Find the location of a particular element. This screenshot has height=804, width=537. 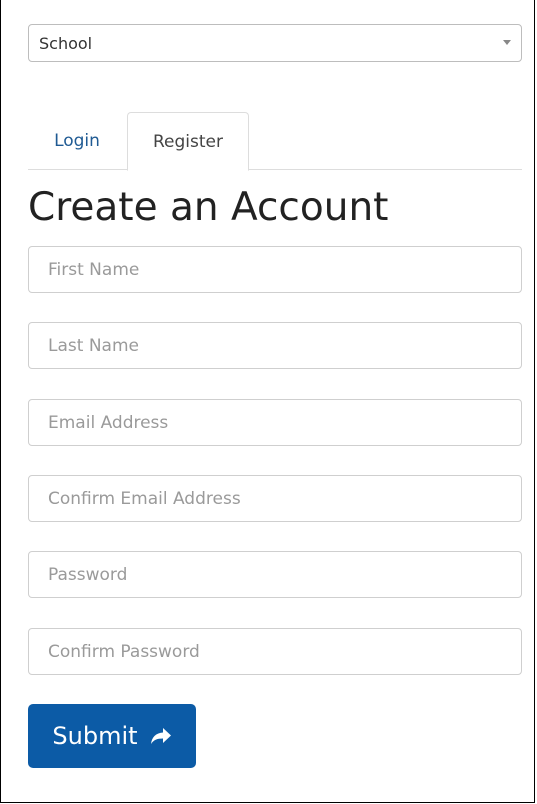

school-select-value: School is located at coordinates (66, 43).